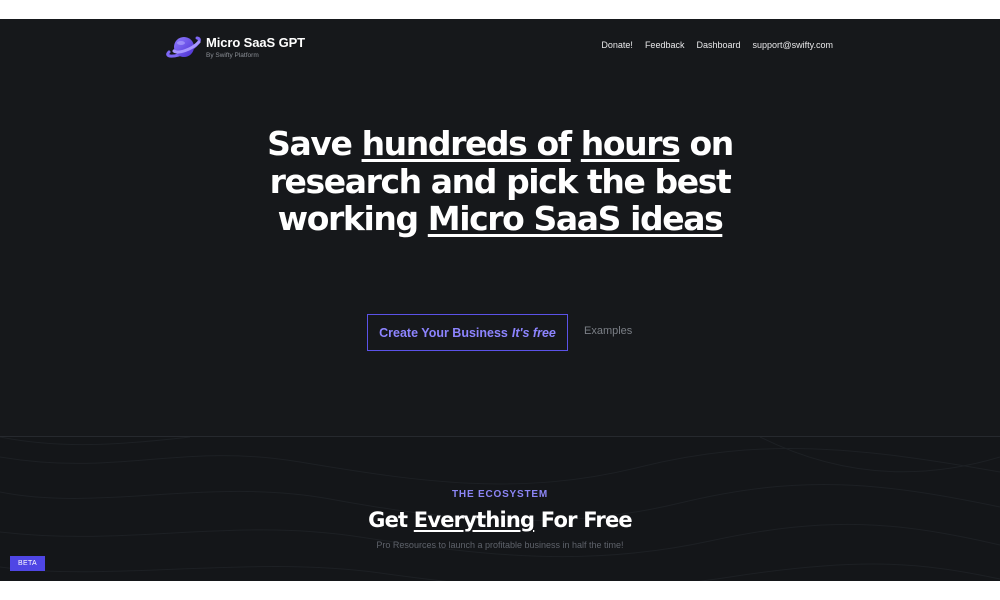  Describe the element at coordinates (533, 332) in the screenshot. I see `its-free-label: It's free` at that location.